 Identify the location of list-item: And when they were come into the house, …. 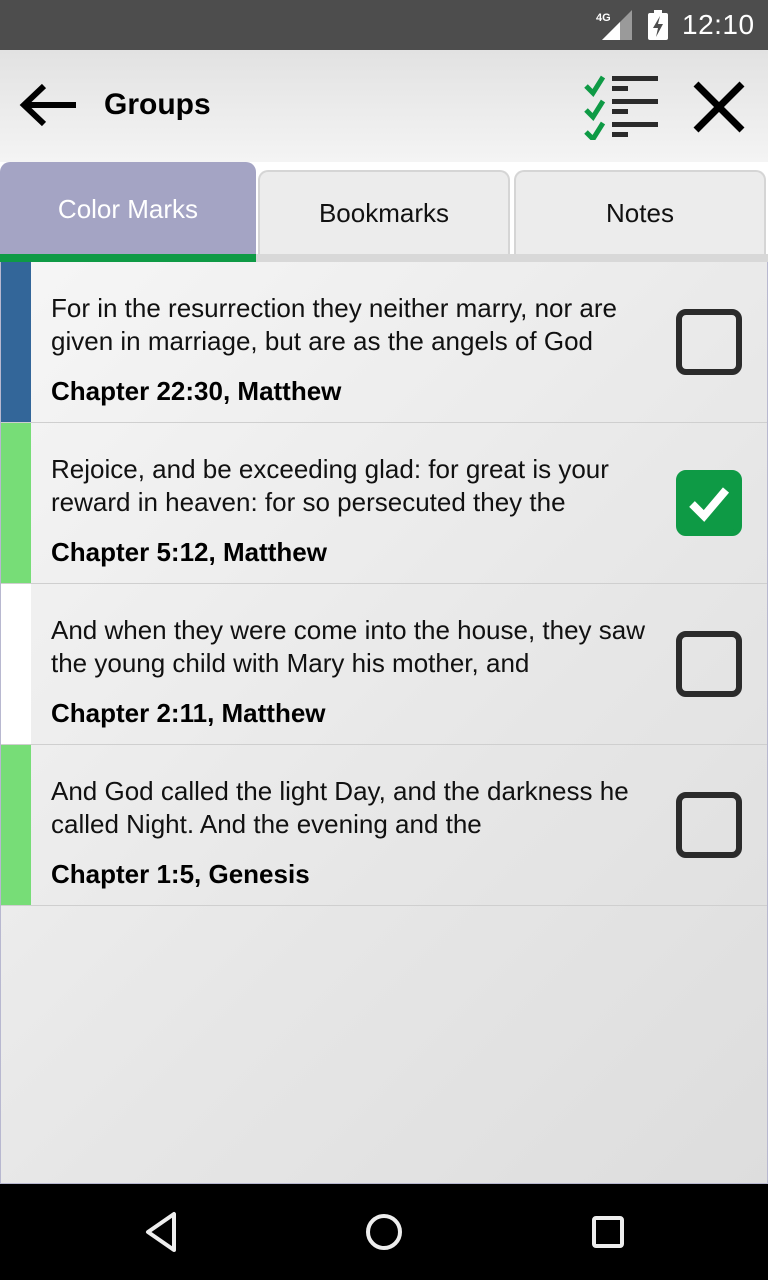
(384, 664).